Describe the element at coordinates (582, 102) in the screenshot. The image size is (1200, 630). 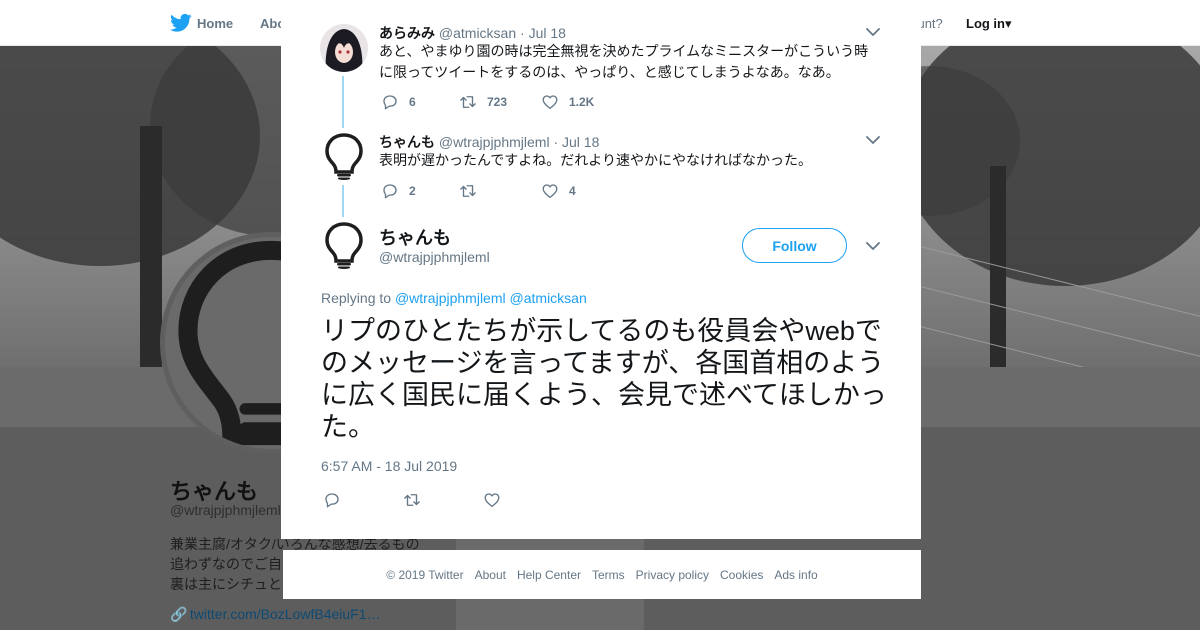
I see `like-count: 1.2K` at that location.